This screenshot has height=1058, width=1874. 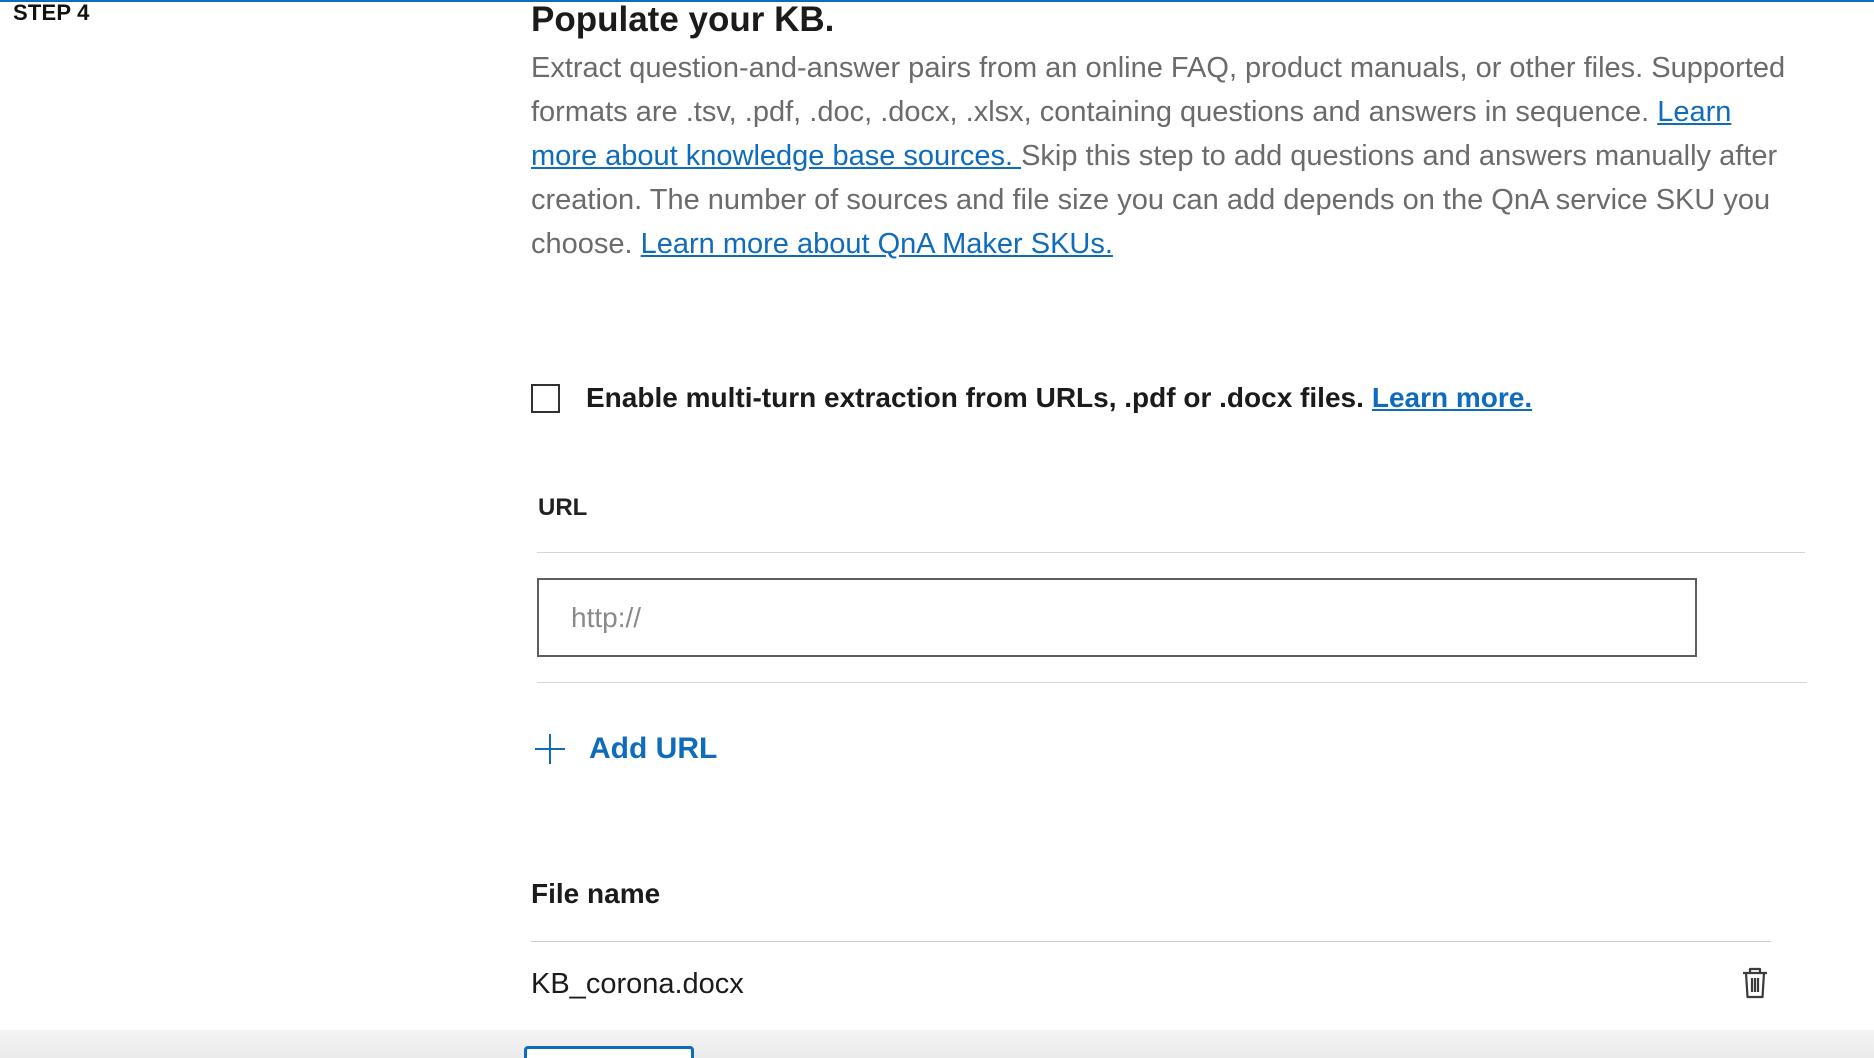 I want to click on file-header-divider, so click(x=1151, y=941).